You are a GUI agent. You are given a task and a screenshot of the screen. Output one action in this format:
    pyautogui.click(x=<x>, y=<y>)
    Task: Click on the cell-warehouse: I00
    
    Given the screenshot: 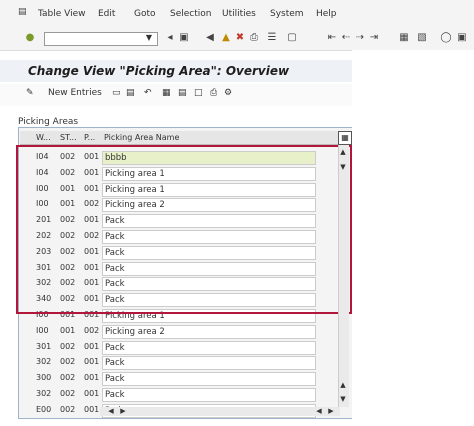 What is the action you would take?
    pyautogui.click(x=42, y=330)
    